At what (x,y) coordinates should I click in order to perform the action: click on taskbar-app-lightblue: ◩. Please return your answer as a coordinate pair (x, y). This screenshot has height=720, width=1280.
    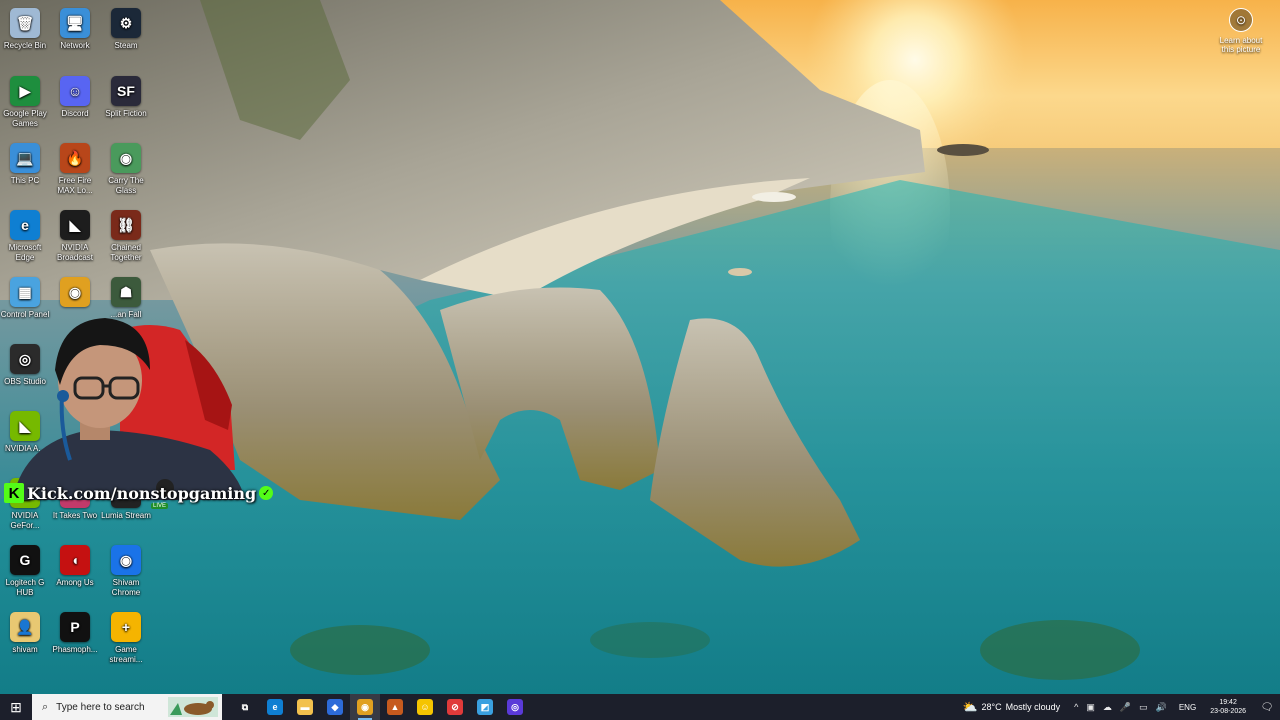
    Looking at the image, I should click on (485, 707).